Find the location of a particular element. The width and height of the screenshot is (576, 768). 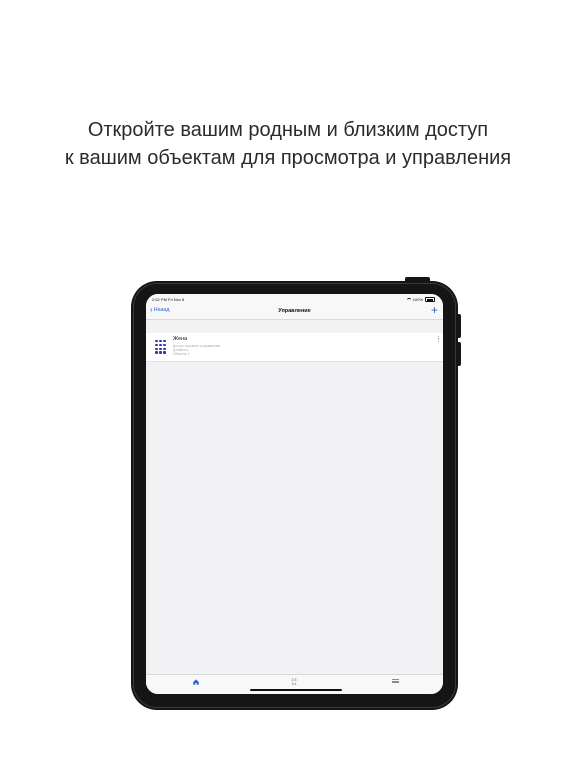

home-indicator is located at coordinates (296, 690).